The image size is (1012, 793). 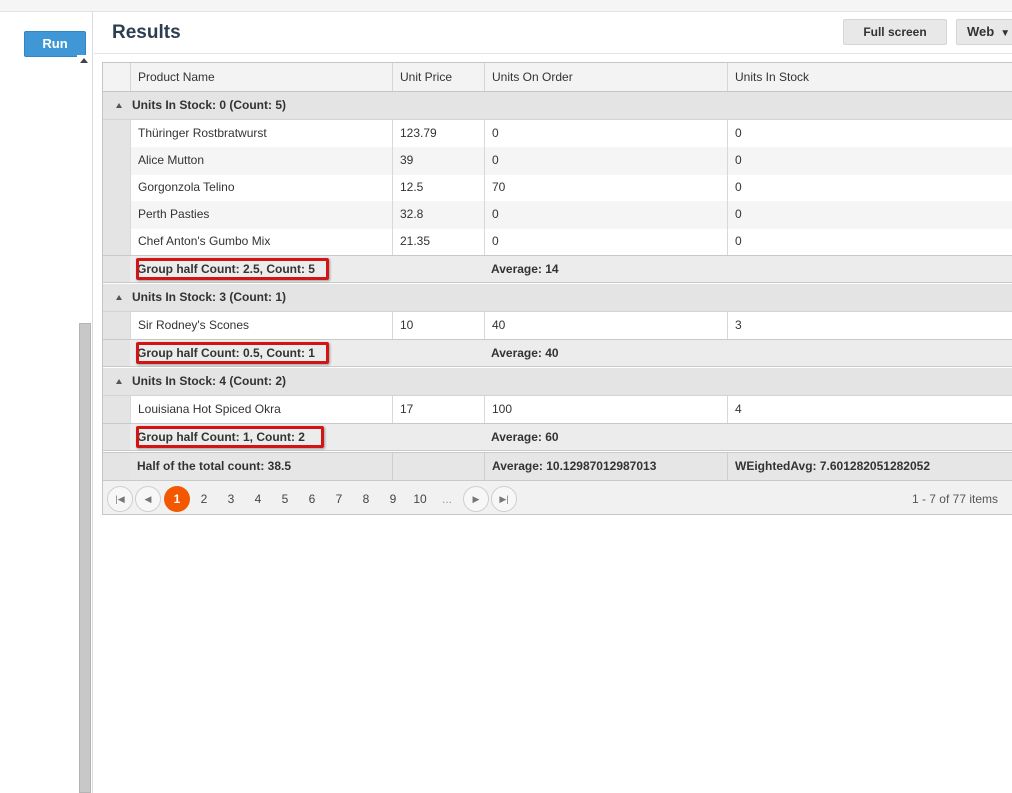 I want to click on previous-page-icon: ◀, so click(x=148, y=499).